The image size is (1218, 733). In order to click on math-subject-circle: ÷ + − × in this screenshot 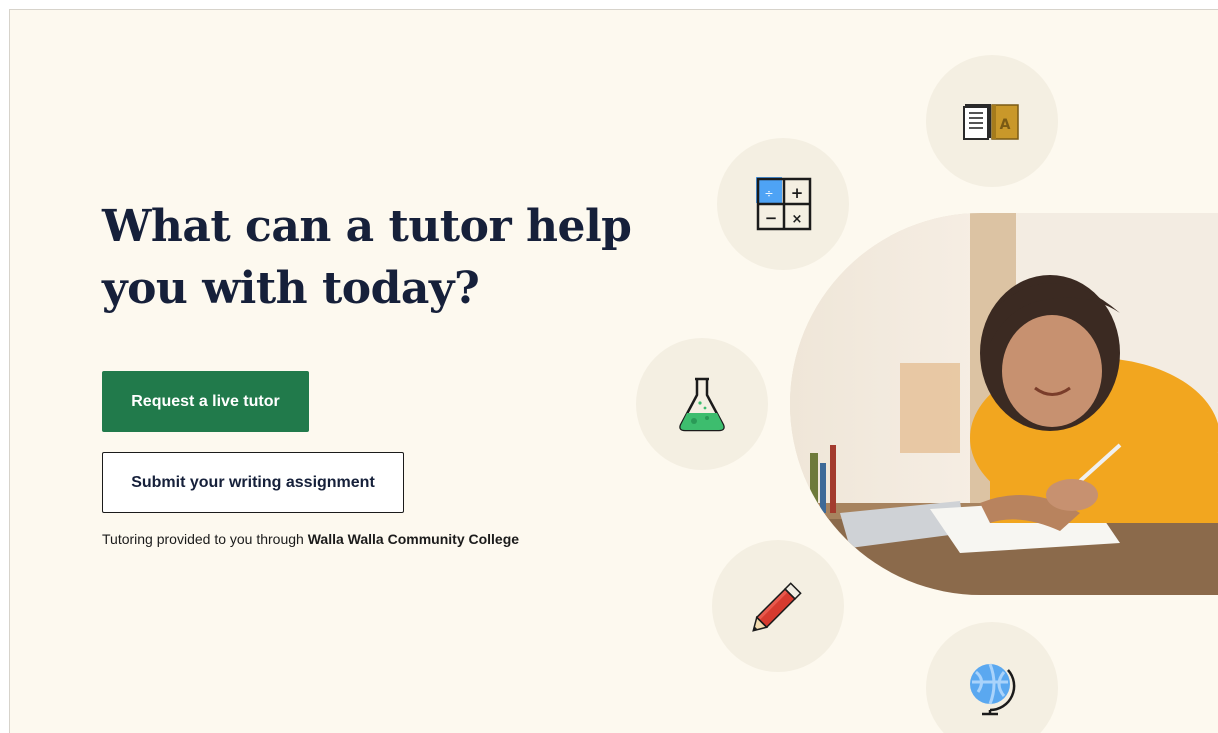, I will do `click(783, 204)`.